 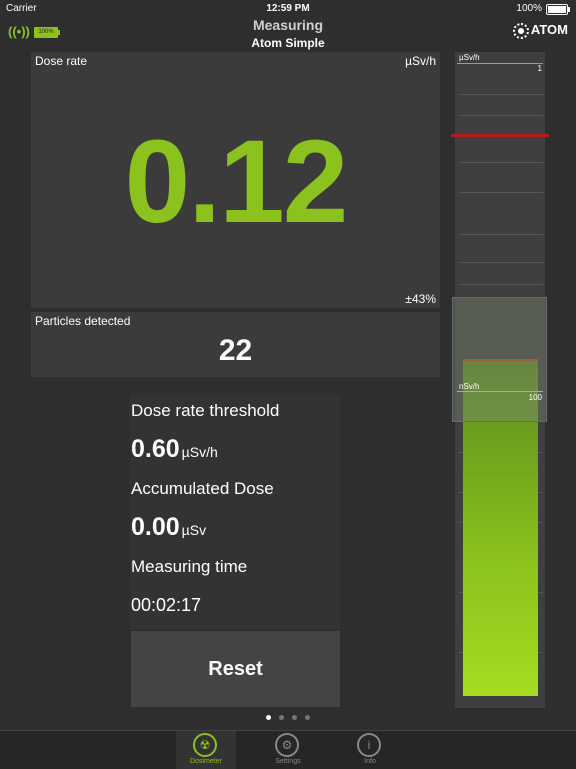 I want to click on clock: 12:59 PM, so click(x=288, y=8).